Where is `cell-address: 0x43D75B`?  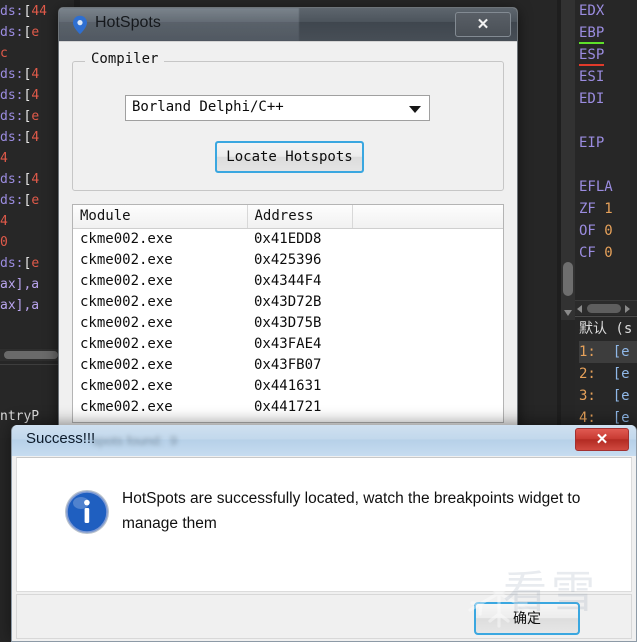 cell-address: 0x43D75B is located at coordinates (288, 322).